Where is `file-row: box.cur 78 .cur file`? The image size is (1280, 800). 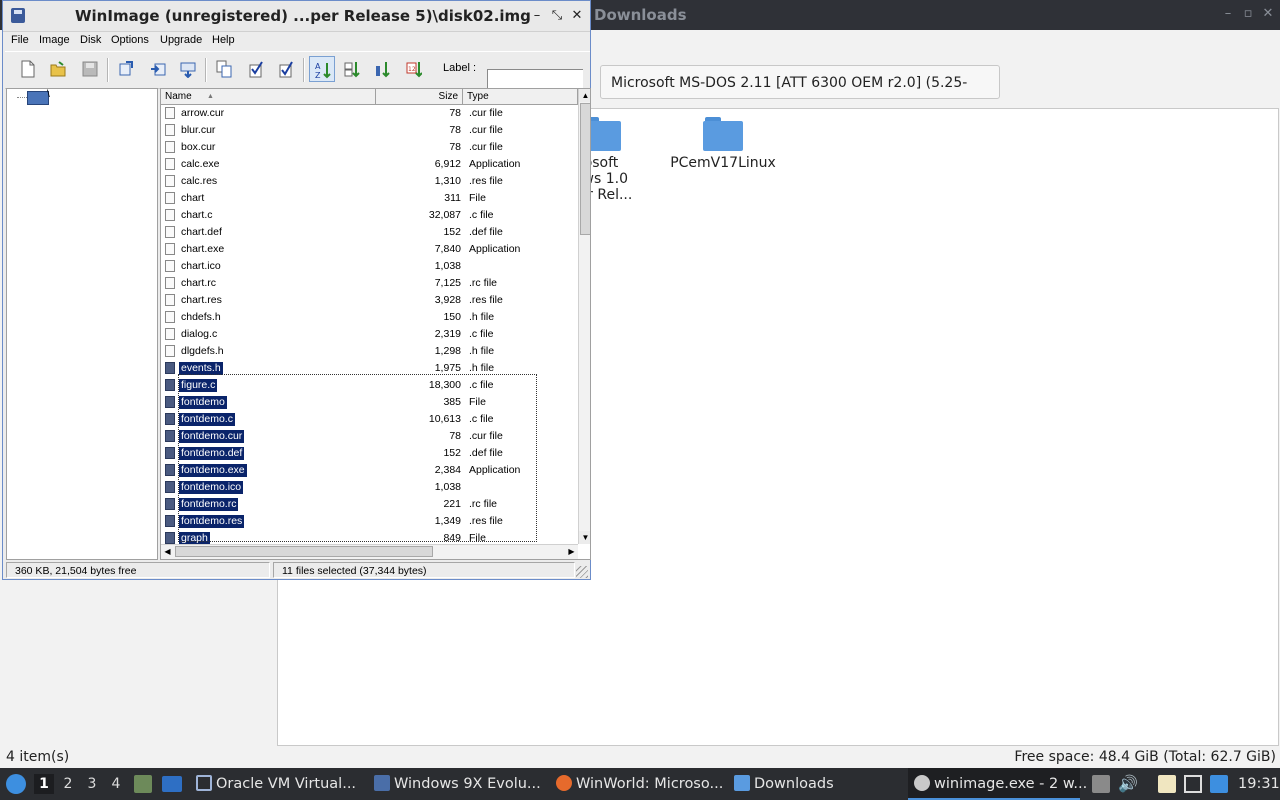
file-row: box.cur 78 .cur file is located at coordinates (369, 147).